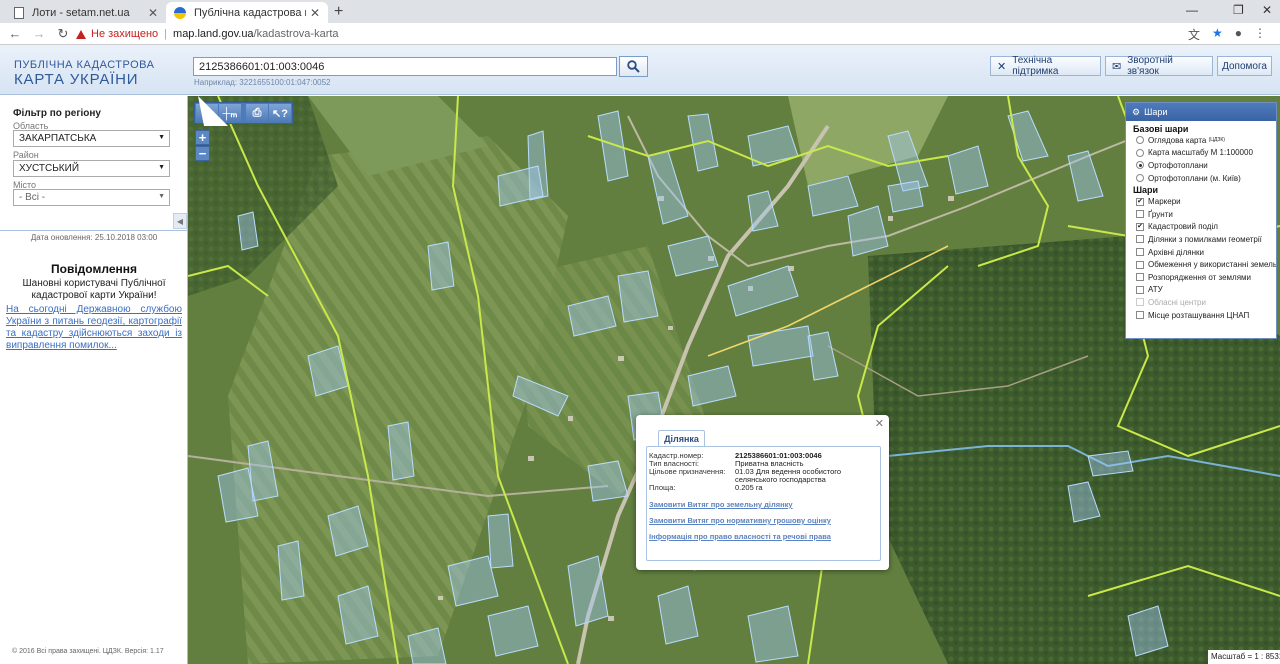  I want to click on minimize-icon: —, so click(1192, 10).